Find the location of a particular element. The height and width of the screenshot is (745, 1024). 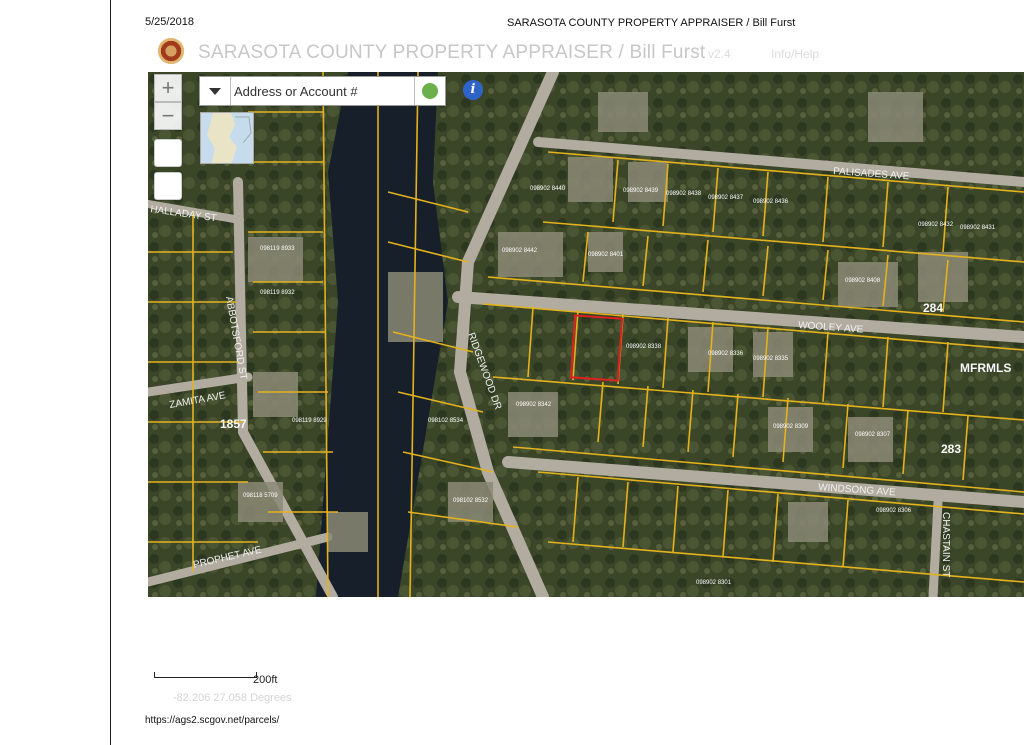

parcel-id: 098119 8929 is located at coordinates (309, 421).